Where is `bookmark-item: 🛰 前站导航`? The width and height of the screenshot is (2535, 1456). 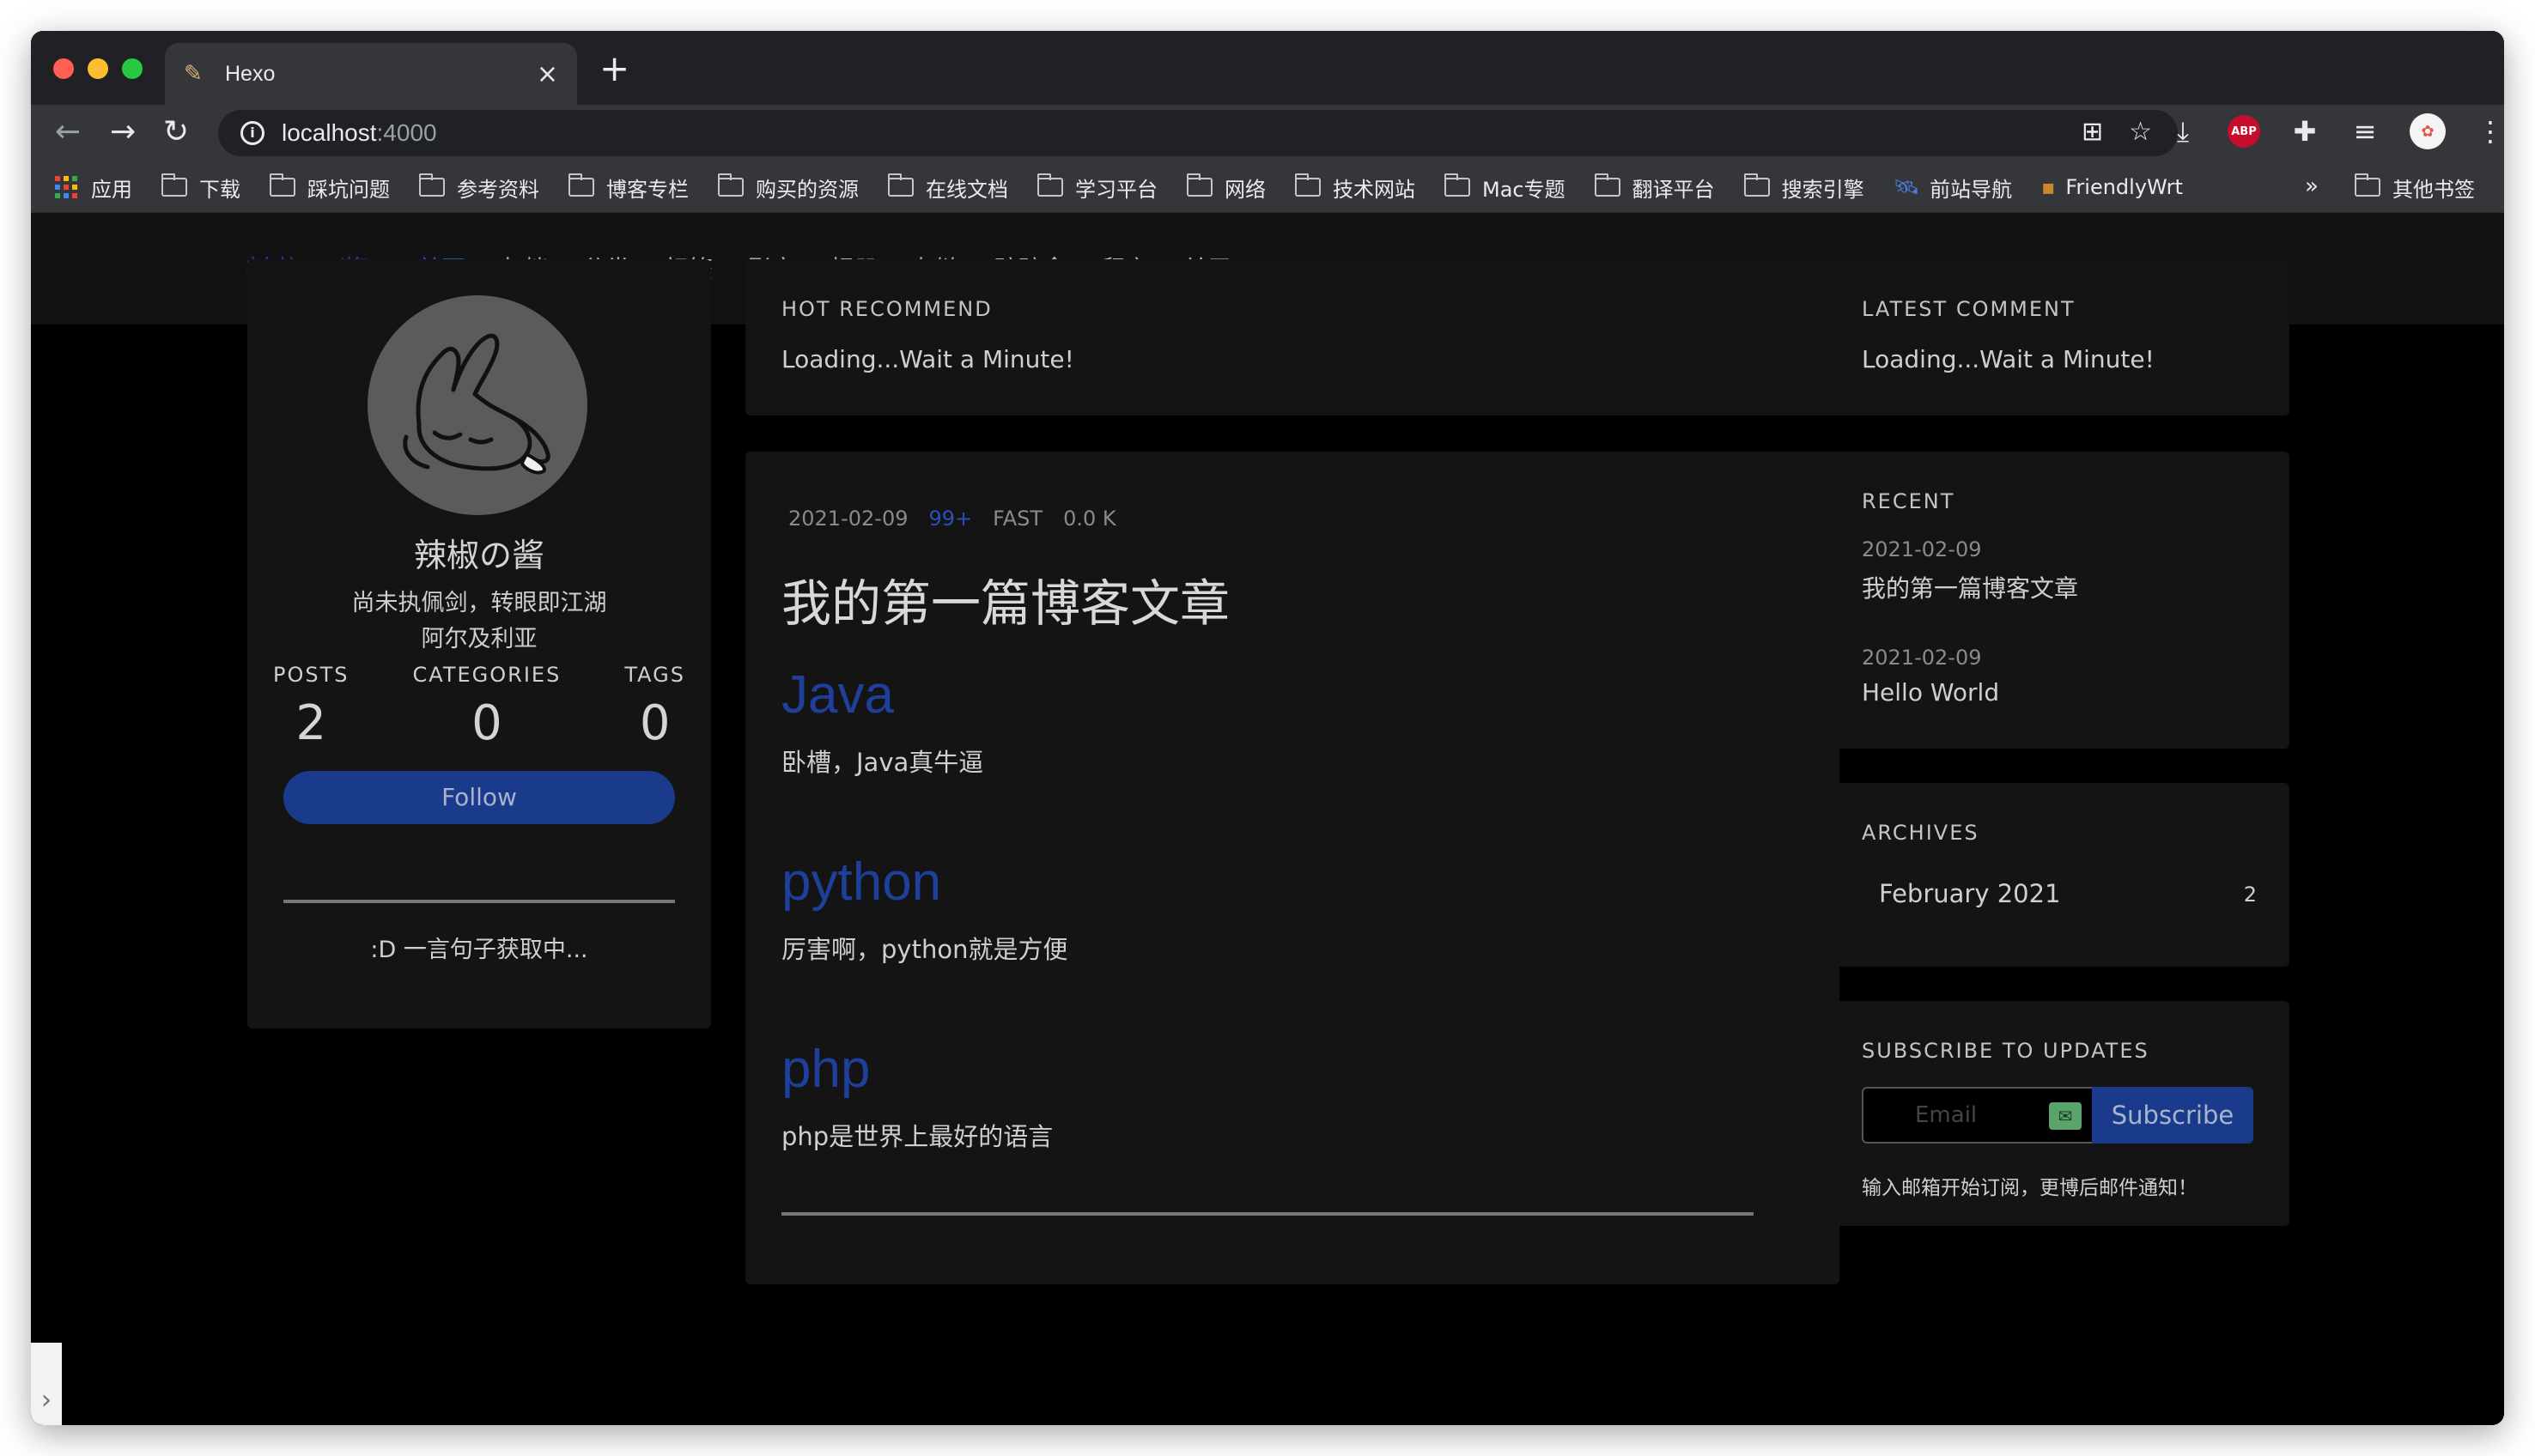 bookmark-item: 🛰 前站导航 is located at coordinates (1953, 188).